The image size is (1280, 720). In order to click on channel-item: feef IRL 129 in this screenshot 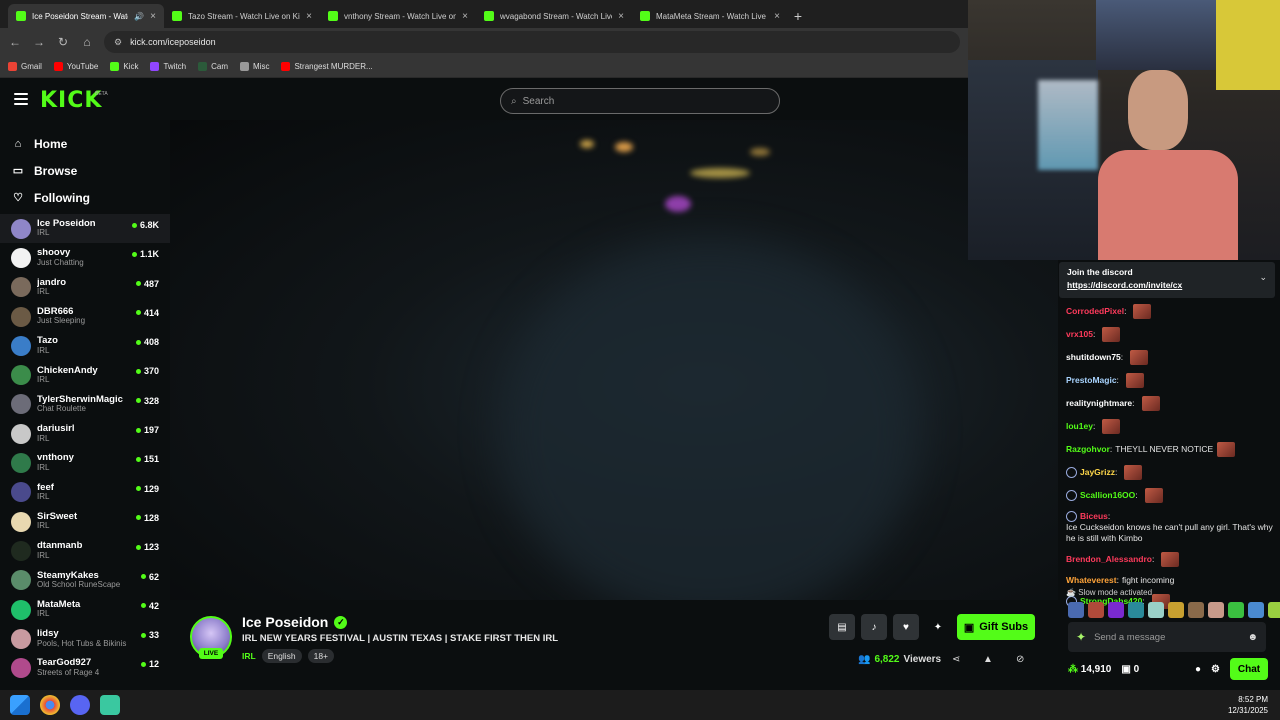, I will do `click(85, 492)`.